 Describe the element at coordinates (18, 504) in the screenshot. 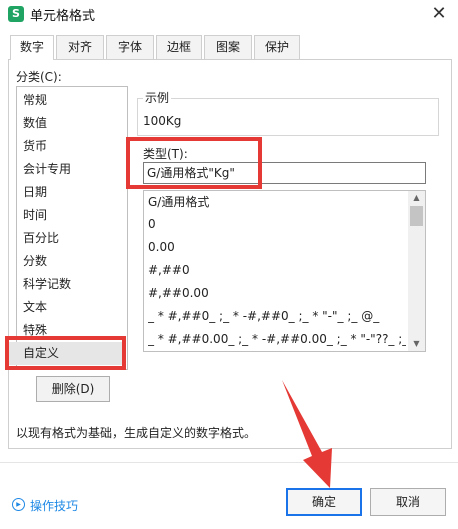

I see `play-icon: ▶` at that location.